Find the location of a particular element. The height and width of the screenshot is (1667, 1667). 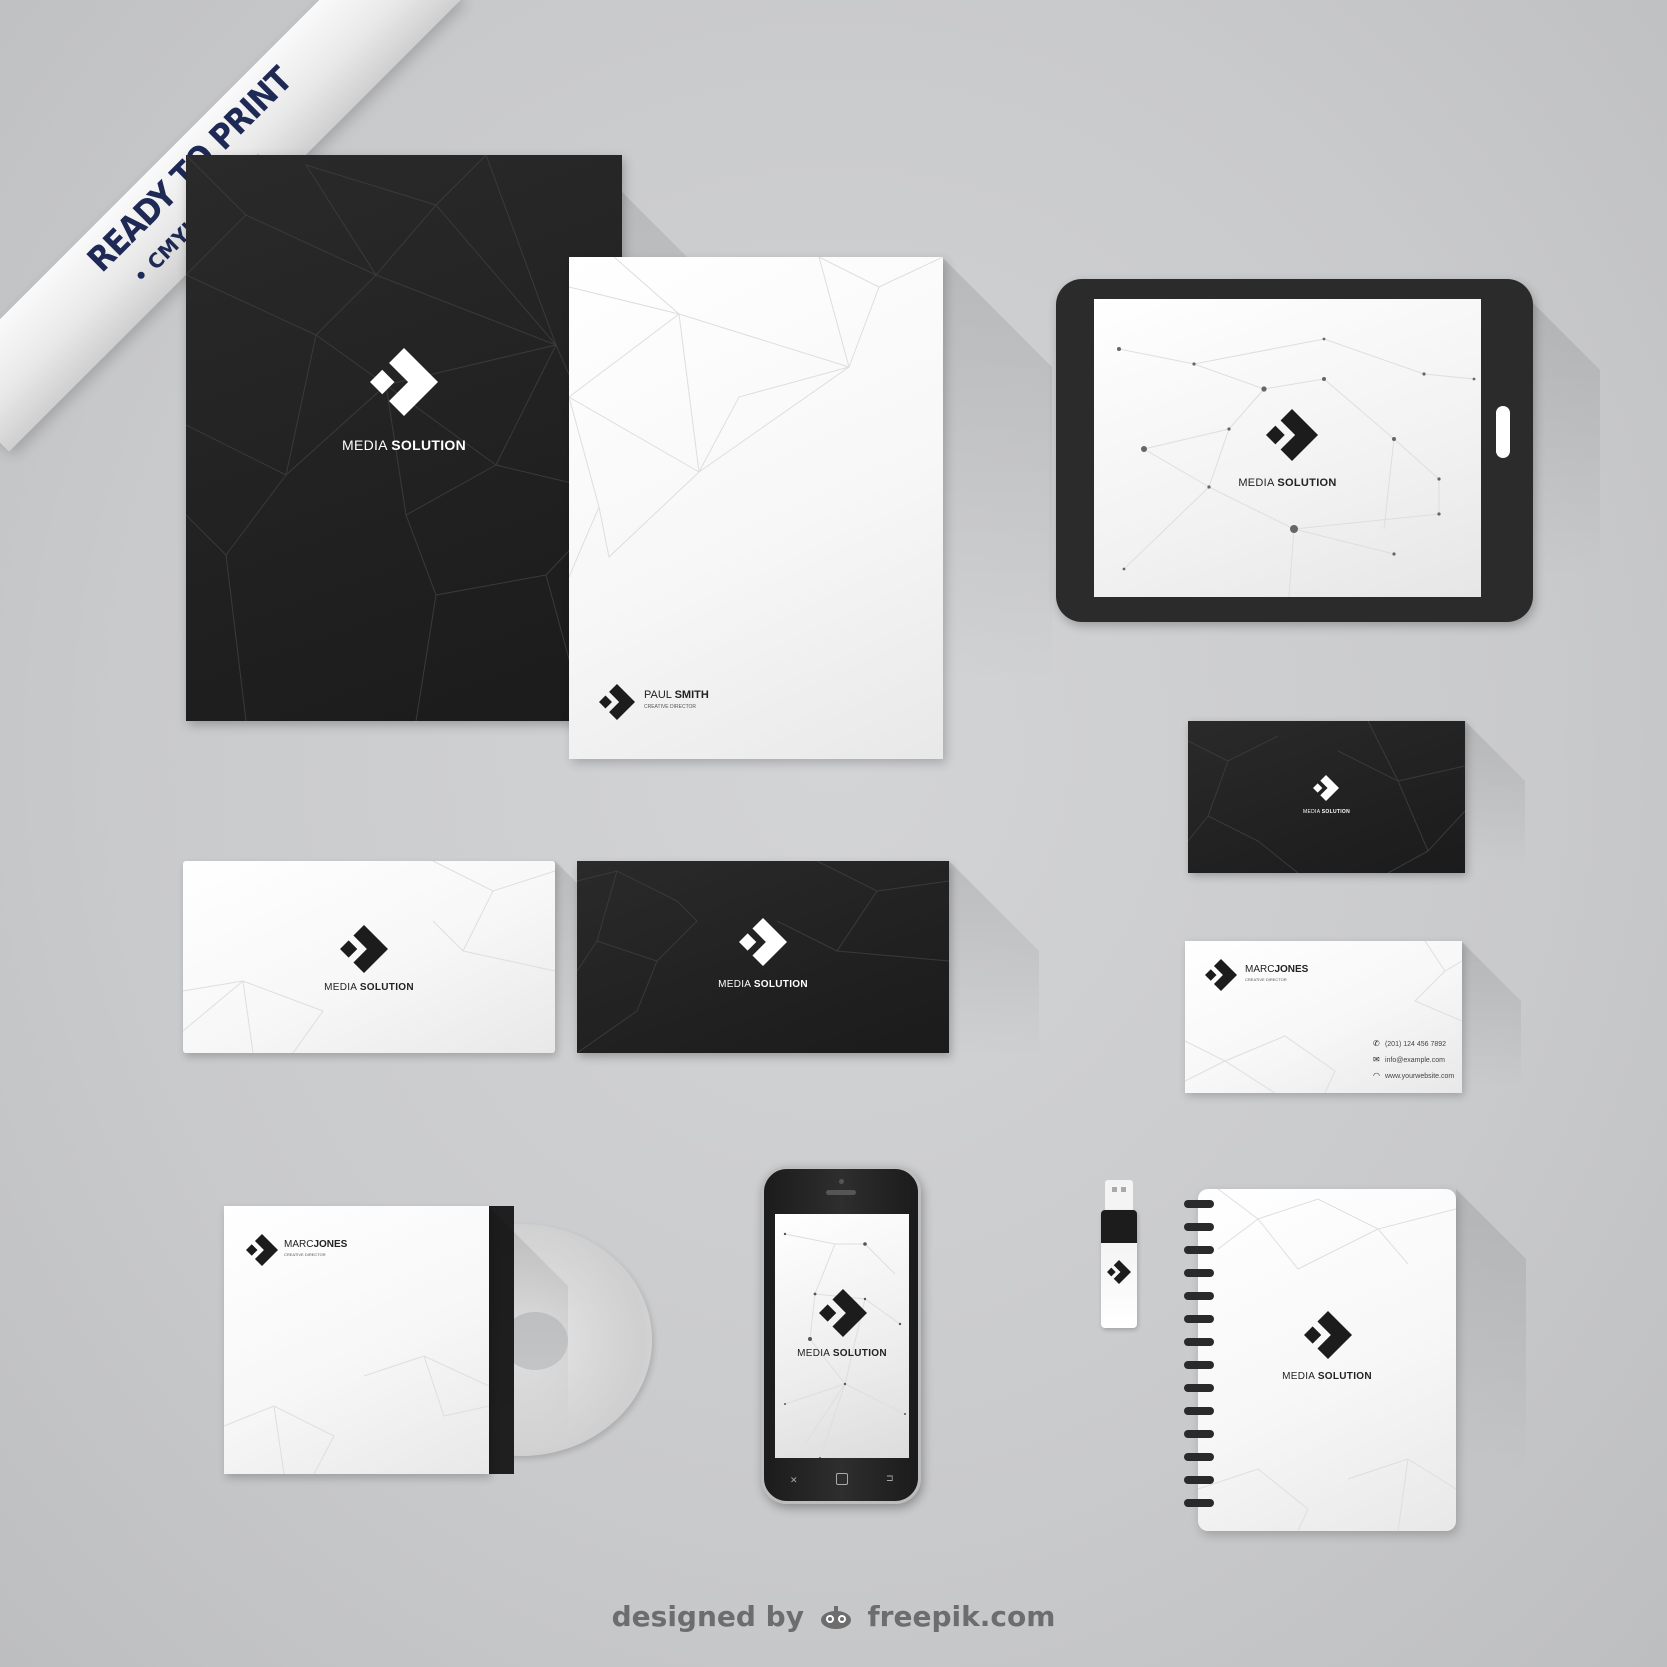

credit-site: freepik.com is located at coordinates (961, 1616).